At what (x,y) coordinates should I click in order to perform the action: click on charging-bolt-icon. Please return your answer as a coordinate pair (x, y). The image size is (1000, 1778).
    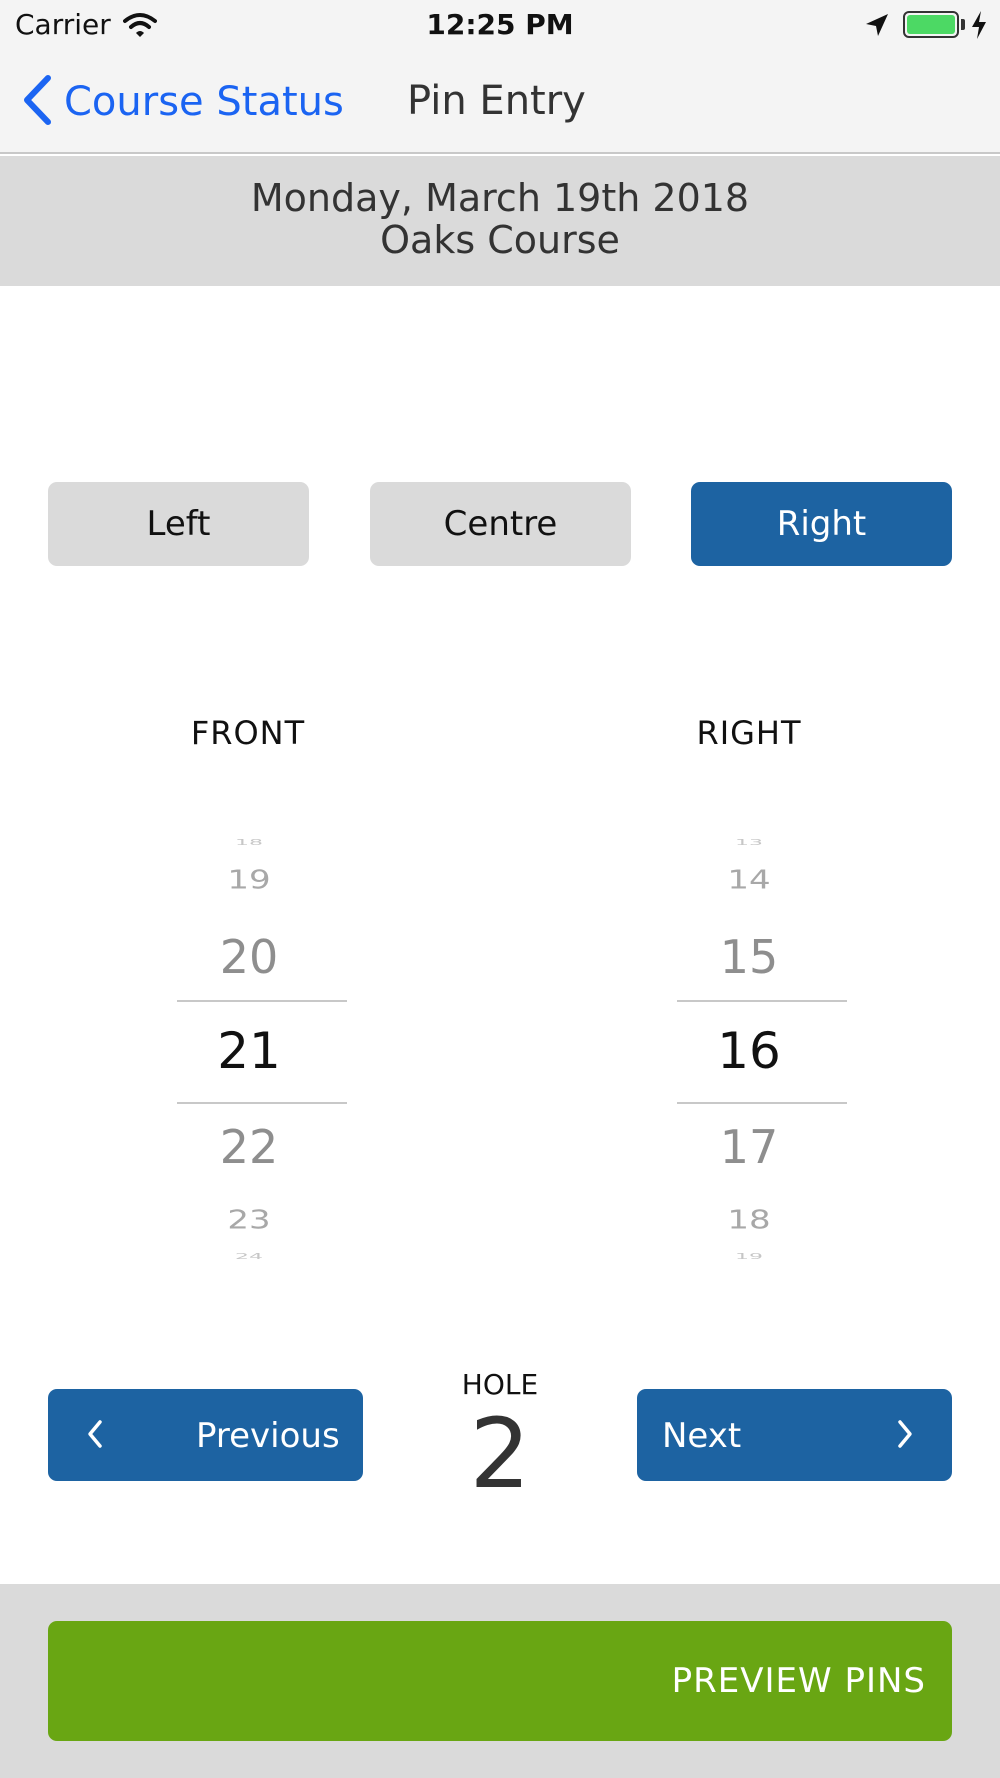
    Looking at the image, I should click on (979, 27).